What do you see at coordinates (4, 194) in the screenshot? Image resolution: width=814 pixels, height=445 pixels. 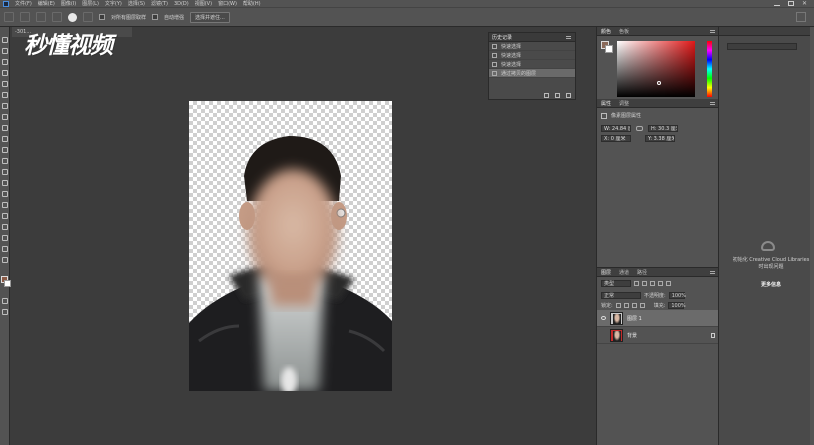 I see `pen-tool-icon` at bounding box center [4, 194].